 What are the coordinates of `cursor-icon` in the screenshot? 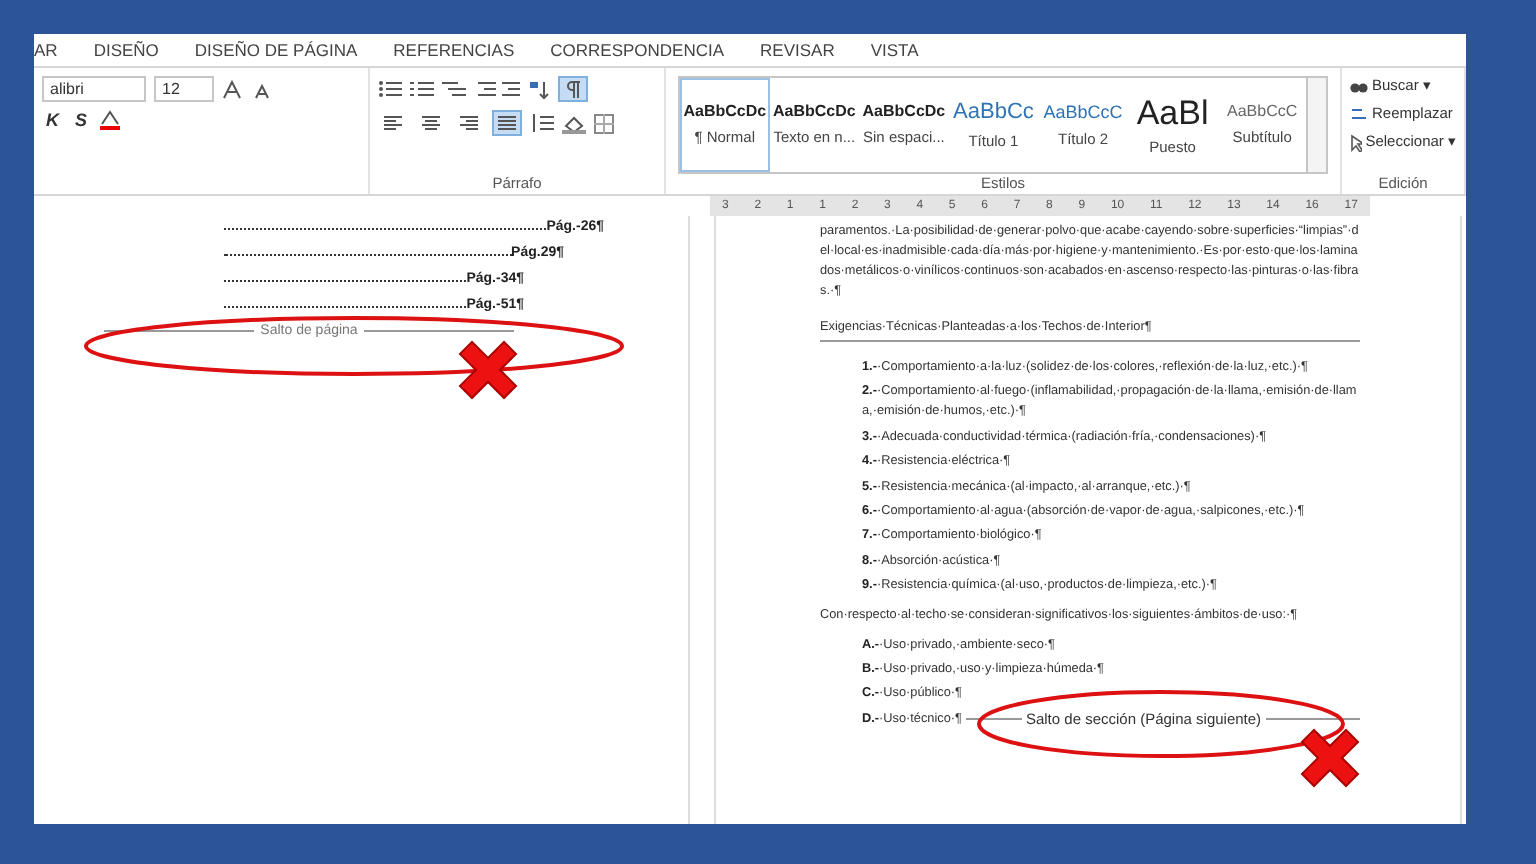 It's located at (1356, 142).